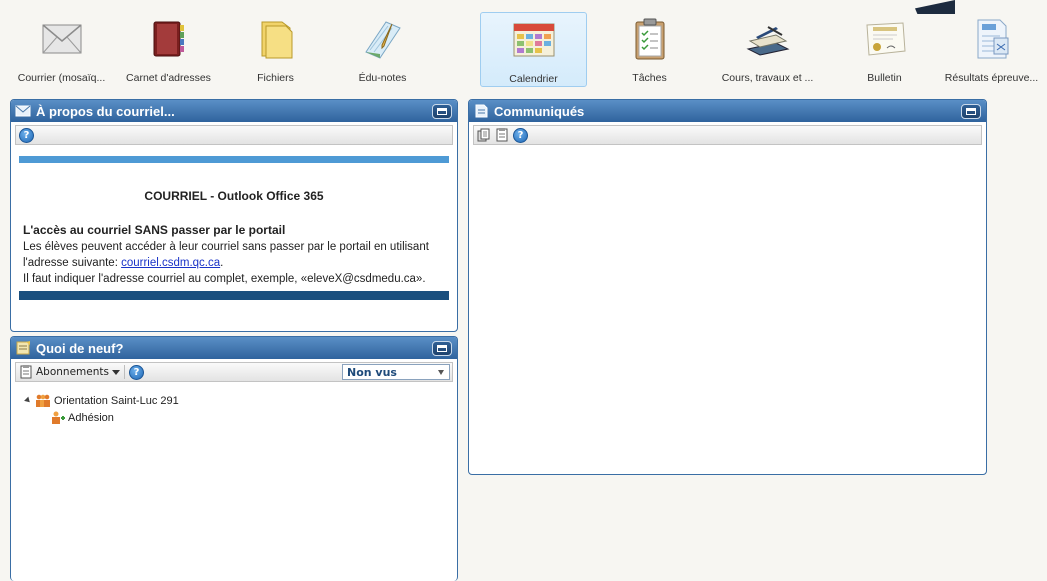 Image resolution: width=1047 pixels, height=581 pixels. I want to click on tool-label: Édu-notes, so click(382, 78).